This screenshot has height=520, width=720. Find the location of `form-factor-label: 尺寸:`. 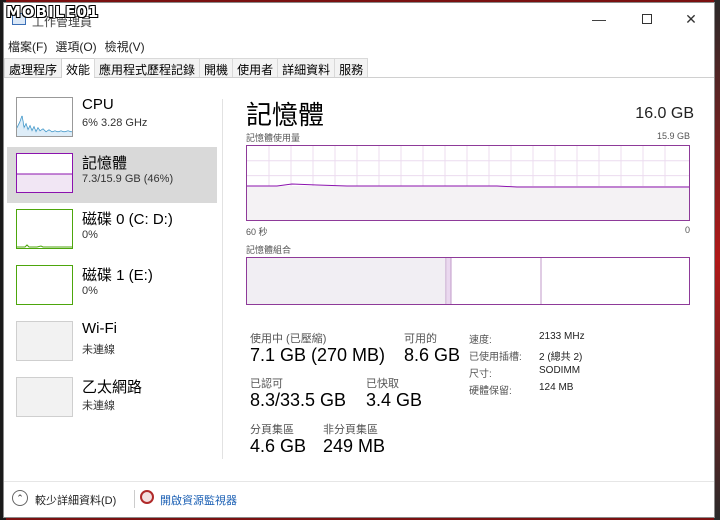

form-factor-label: 尺寸: is located at coordinates (480, 374).